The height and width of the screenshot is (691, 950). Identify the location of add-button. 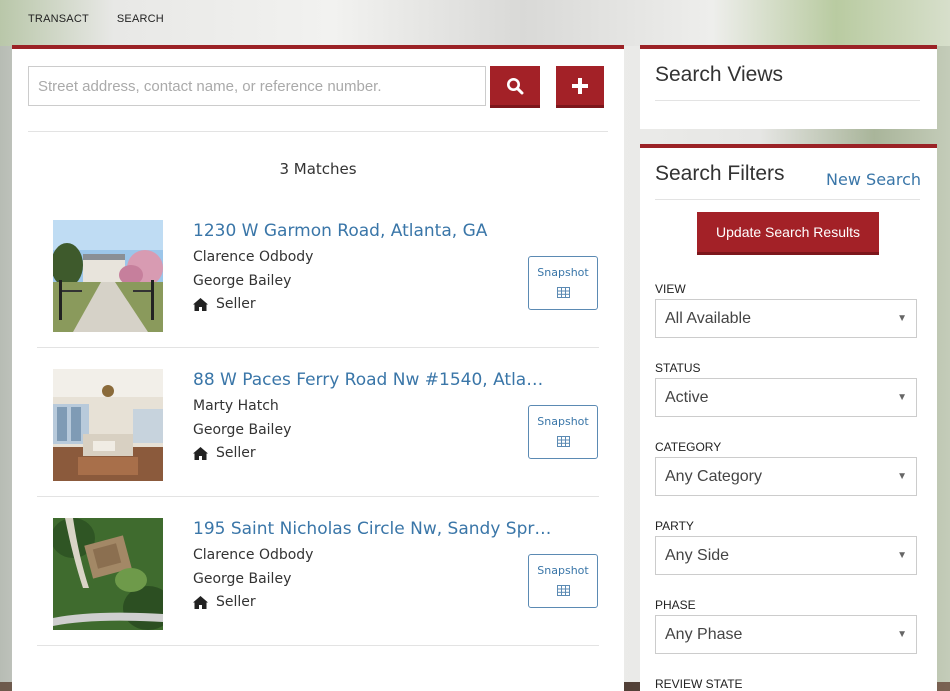
(580, 87).